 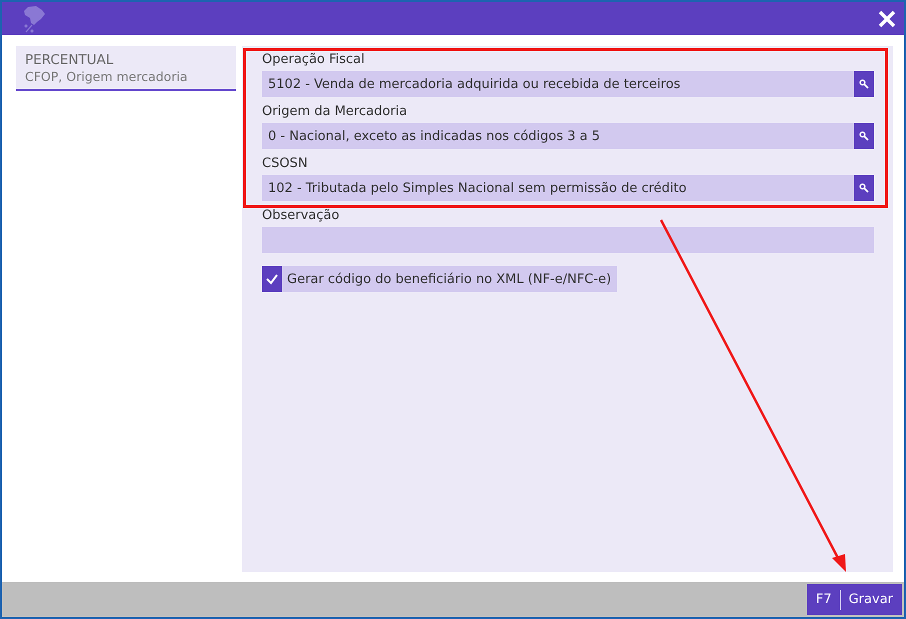 I want to click on button-label: Gravar, so click(x=870, y=599).